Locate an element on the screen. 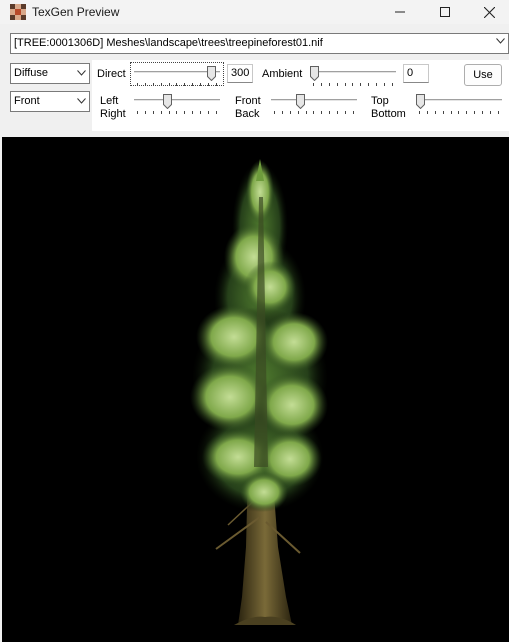 The image size is (509, 642). maximize-icon is located at coordinates (445, 12).